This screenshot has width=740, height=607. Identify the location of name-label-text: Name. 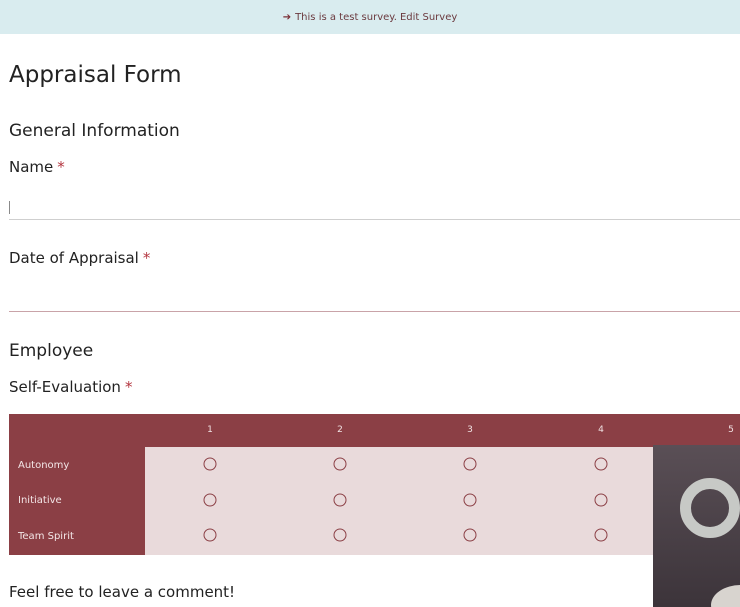
(31, 167).